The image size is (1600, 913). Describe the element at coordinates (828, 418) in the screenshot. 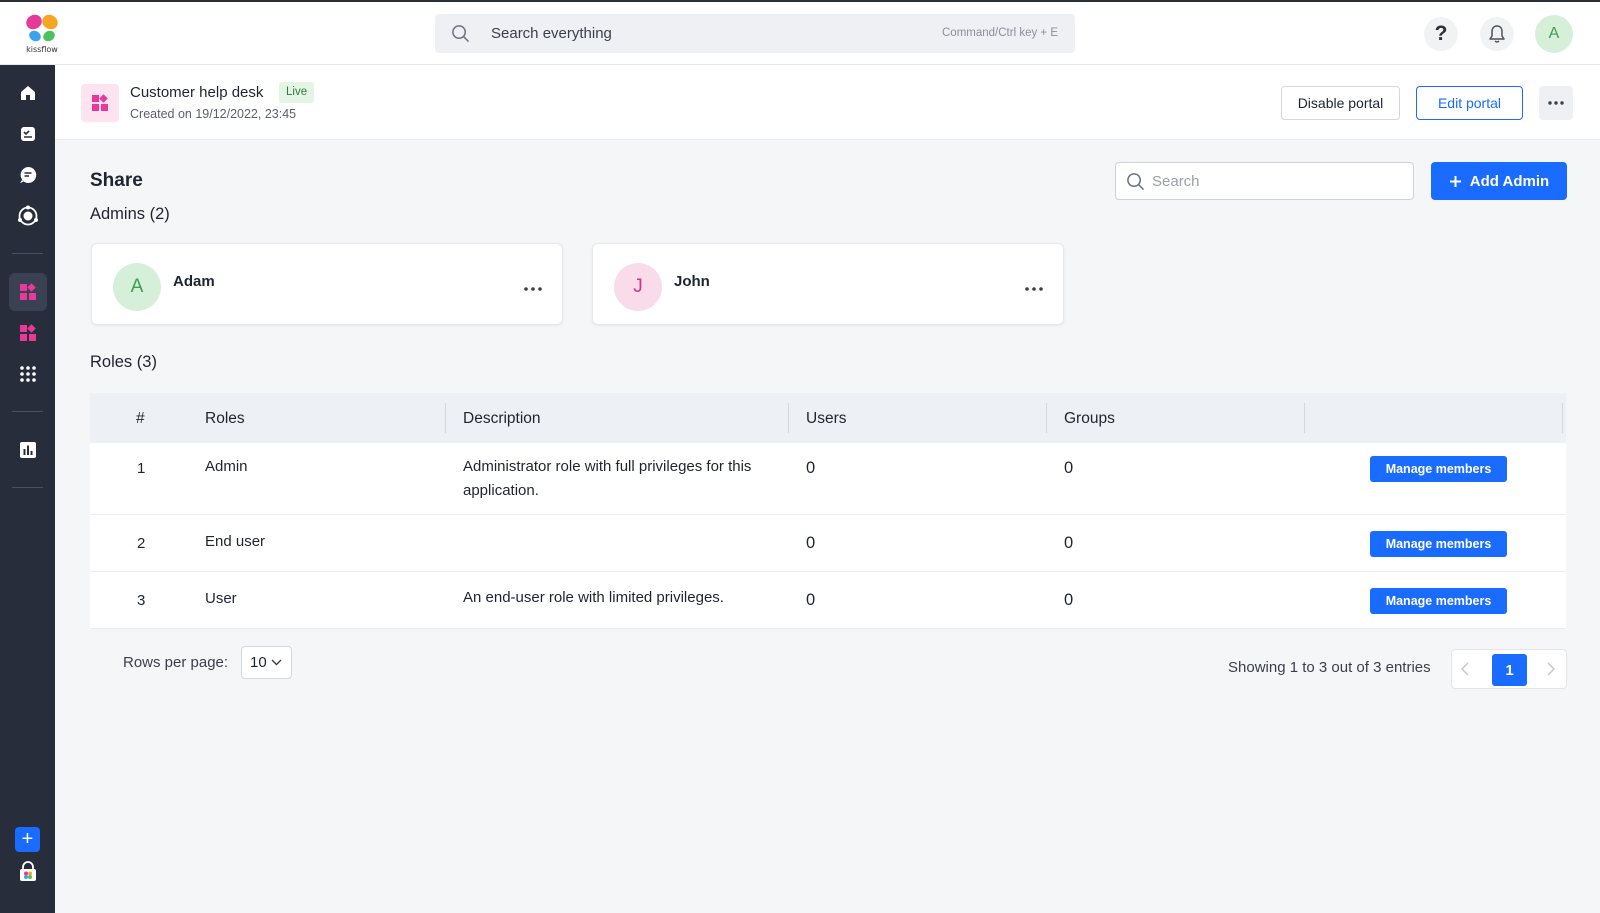

I see `table-header: # Roles Description Users Groups` at that location.